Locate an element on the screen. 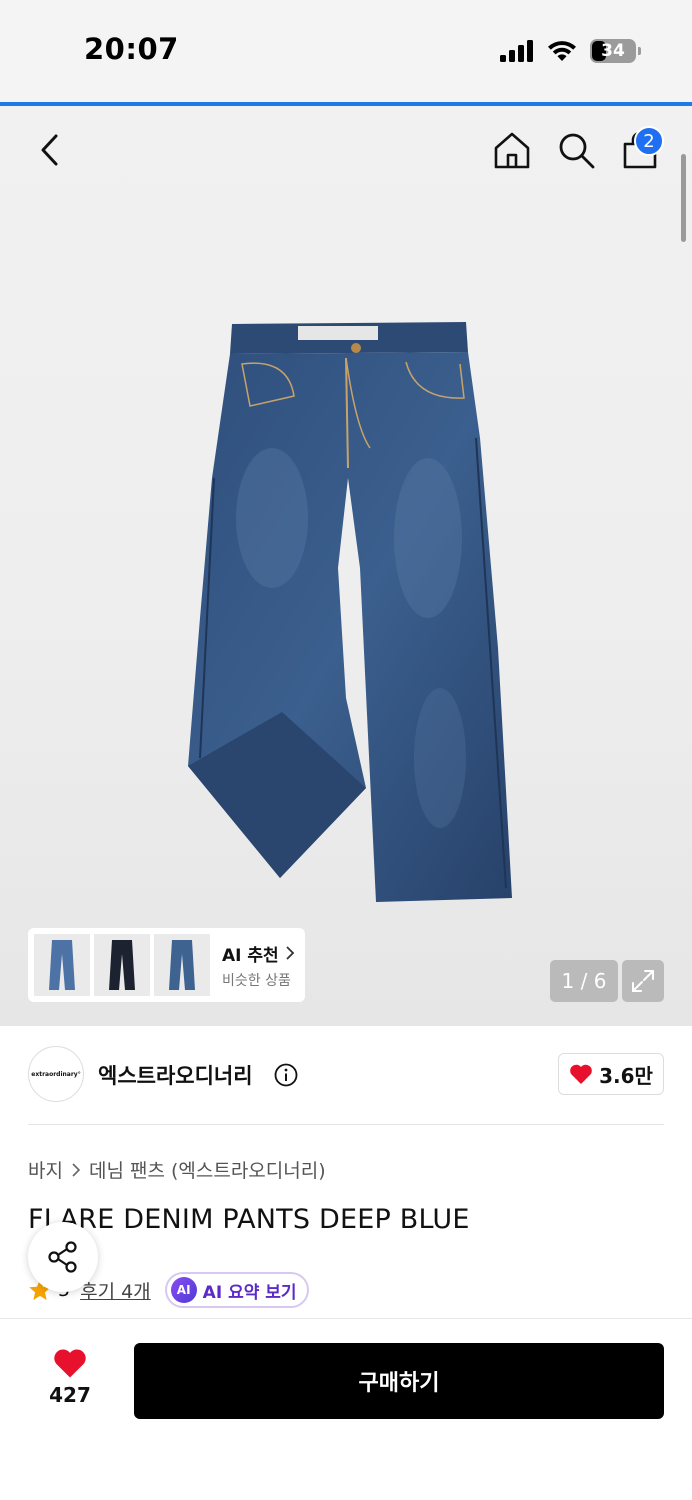 This screenshot has width=692, height=1500. status-time: 20:07 is located at coordinates (131, 49).